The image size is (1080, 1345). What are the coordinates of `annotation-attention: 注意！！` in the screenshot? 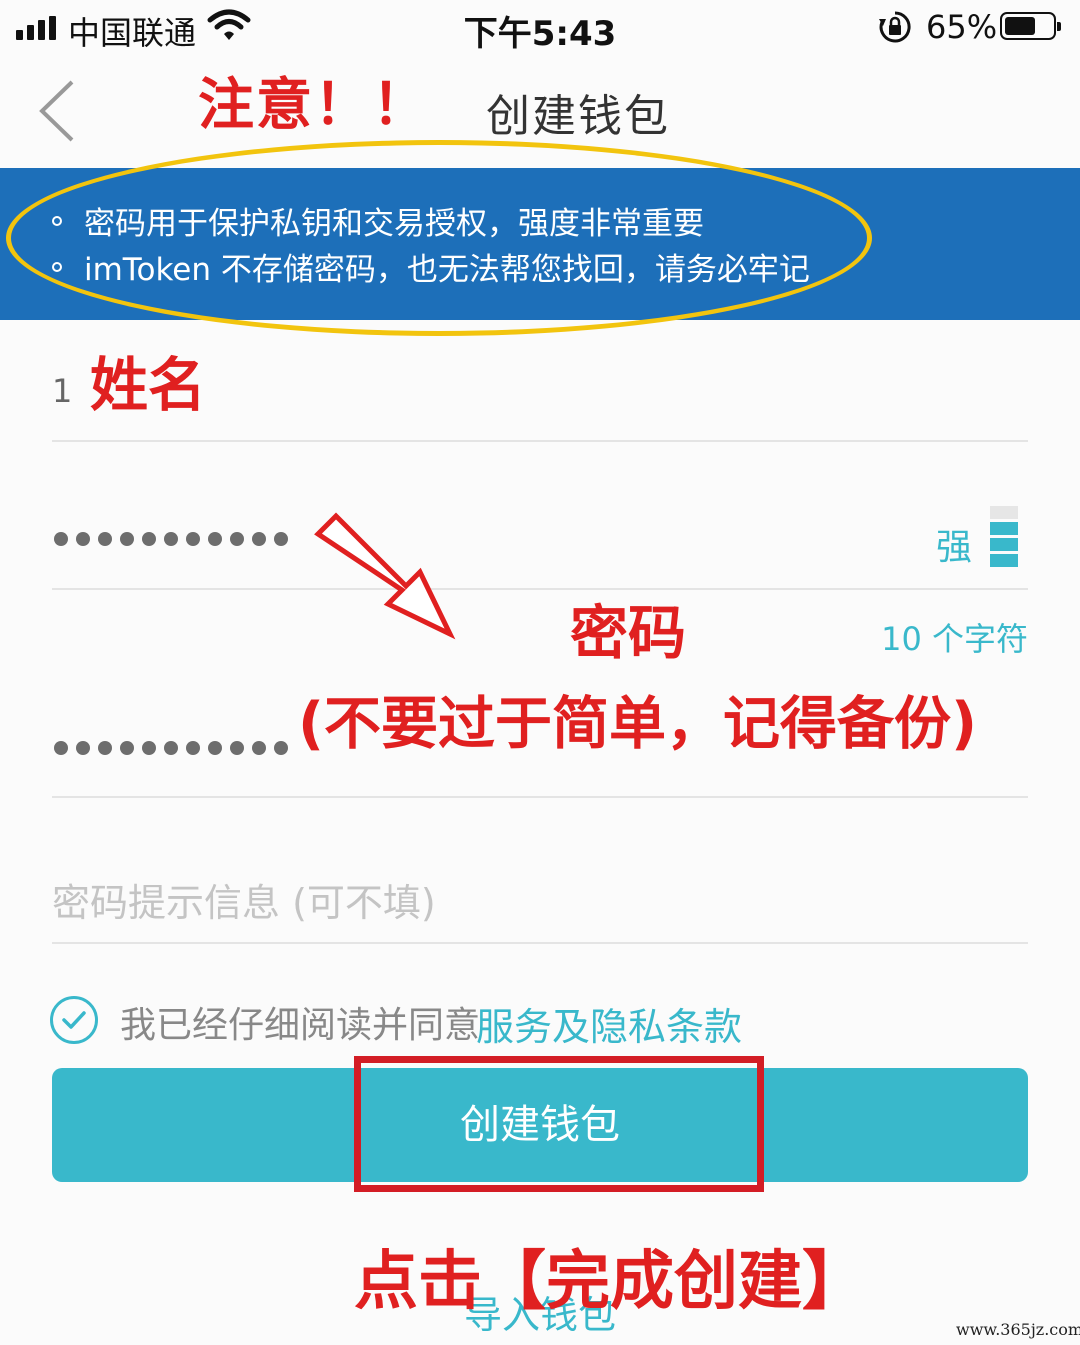 It's located at (314, 105).